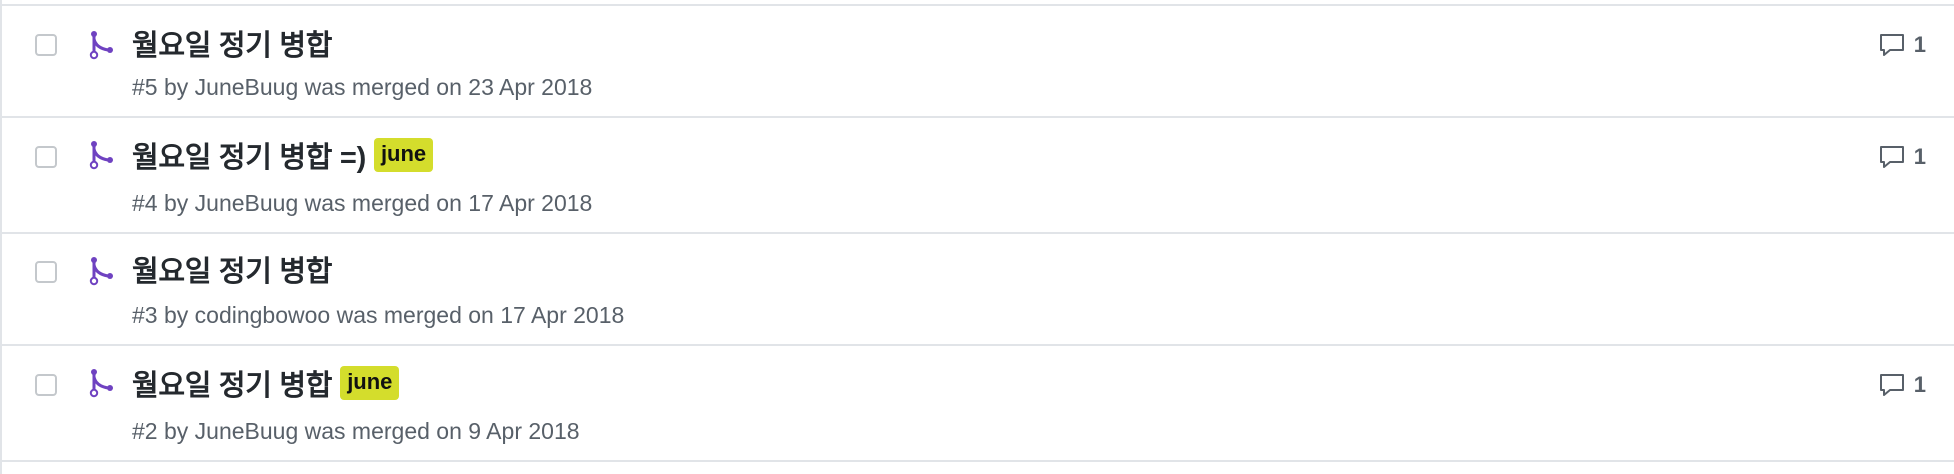 This screenshot has height=474, width=1954. Describe the element at coordinates (356, 431) in the screenshot. I see `pr-meta: #2 by JuneBuug was merged on 9 Apr 2018` at that location.